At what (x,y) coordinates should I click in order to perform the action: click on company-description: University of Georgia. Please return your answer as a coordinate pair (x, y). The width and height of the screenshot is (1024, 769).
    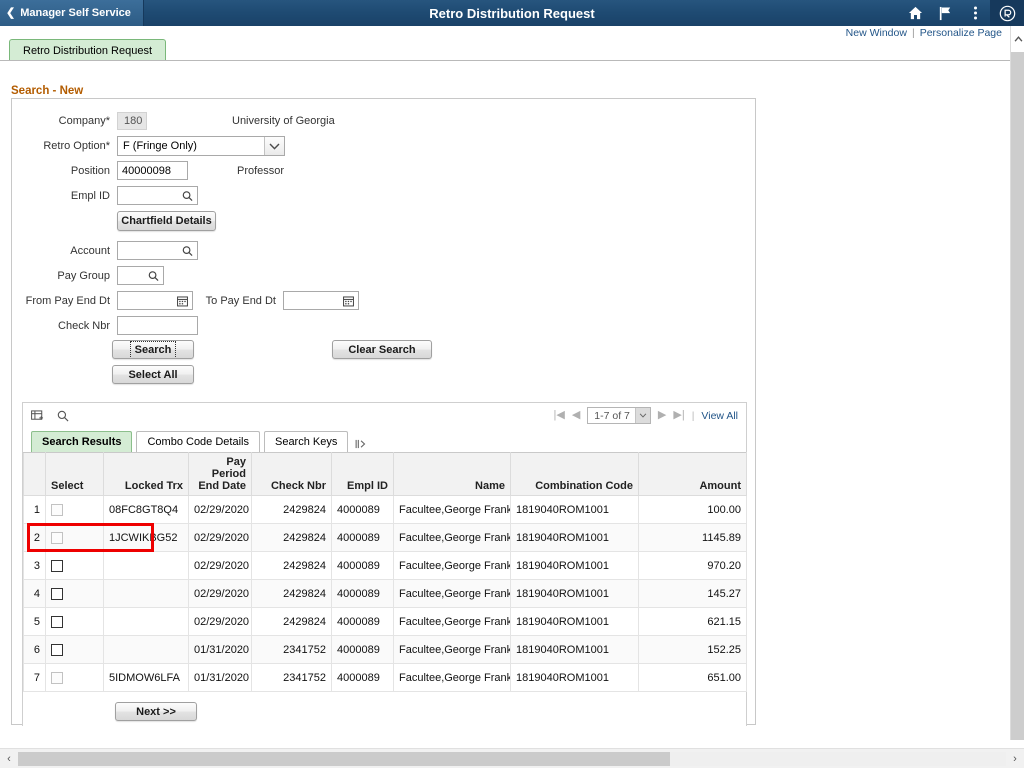
    Looking at the image, I should click on (283, 121).